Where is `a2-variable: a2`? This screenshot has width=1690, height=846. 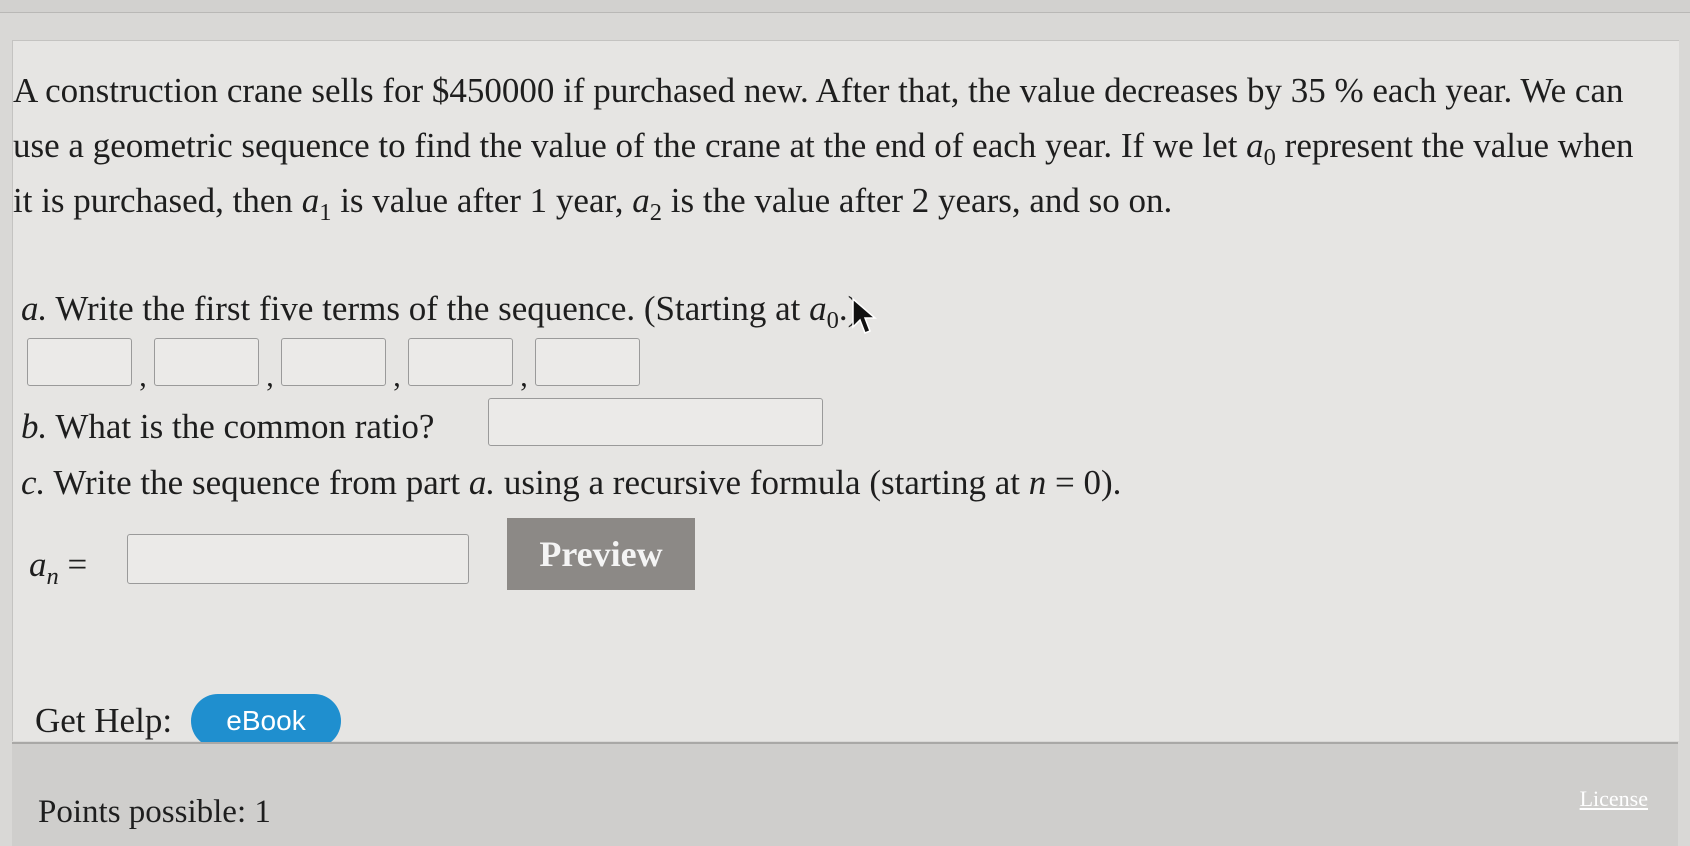 a2-variable: a2 is located at coordinates (647, 203).